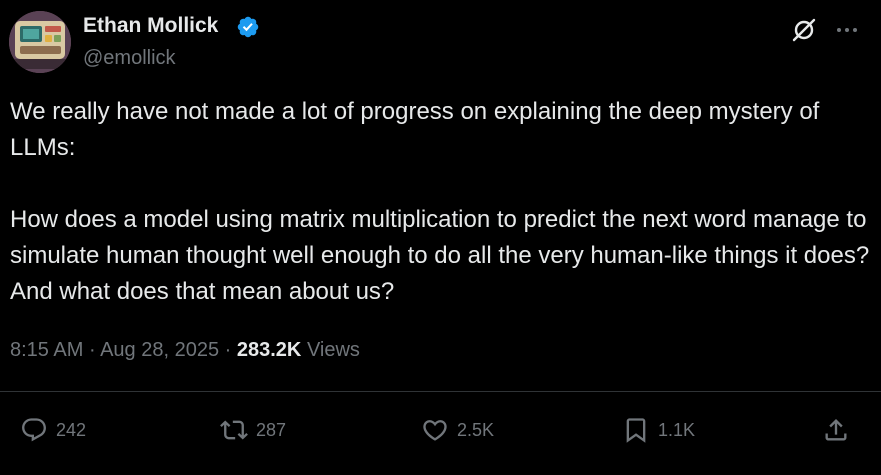 This screenshot has width=881, height=475. I want to click on views-label: Views, so click(333, 350).